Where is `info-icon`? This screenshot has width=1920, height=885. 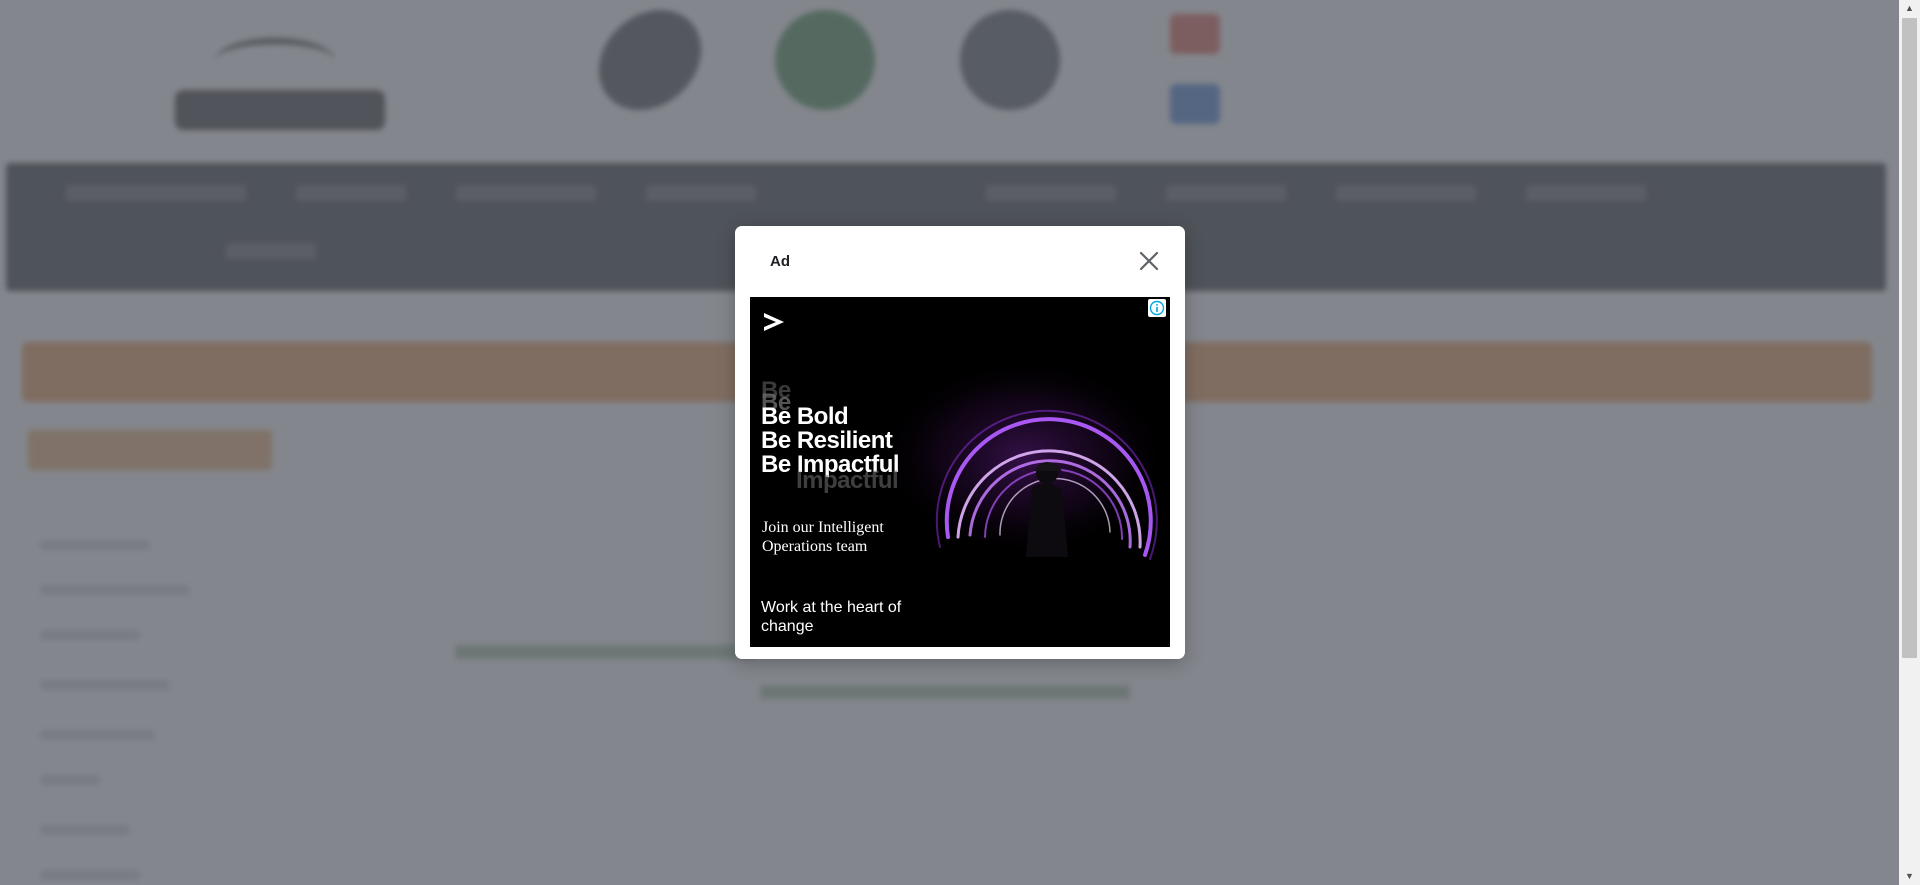
info-icon is located at coordinates (1157, 308).